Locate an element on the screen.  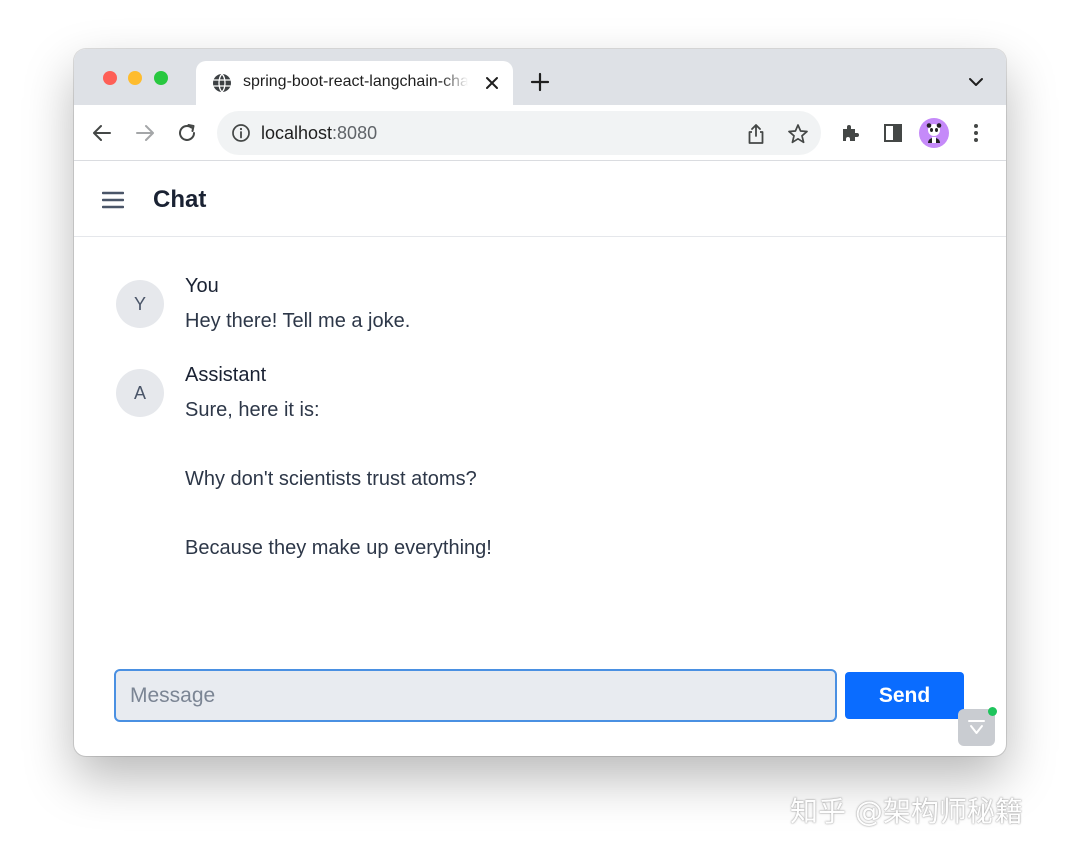
close-window-button is located at coordinates (110, 78).